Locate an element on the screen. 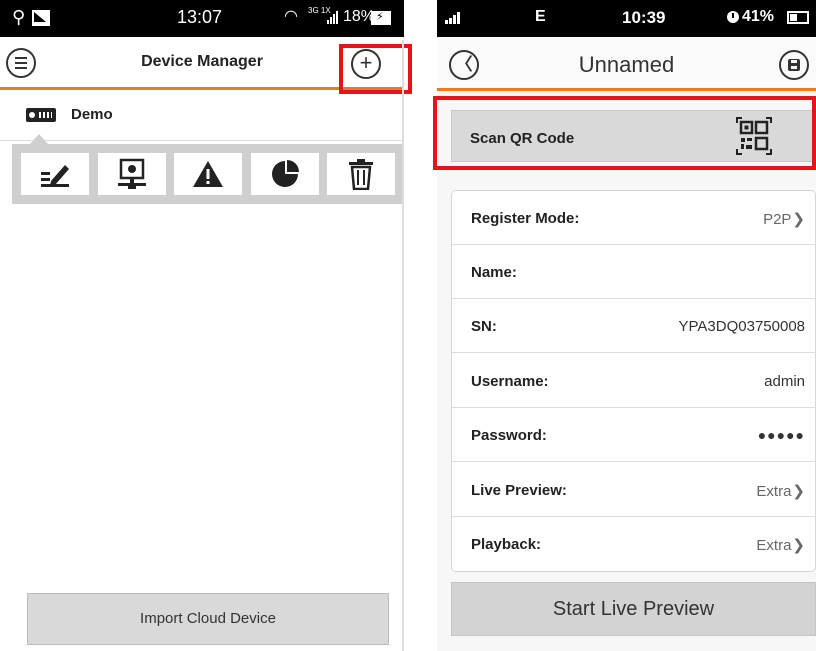  status-time: 10:39 is located at coordinates (644, 17).